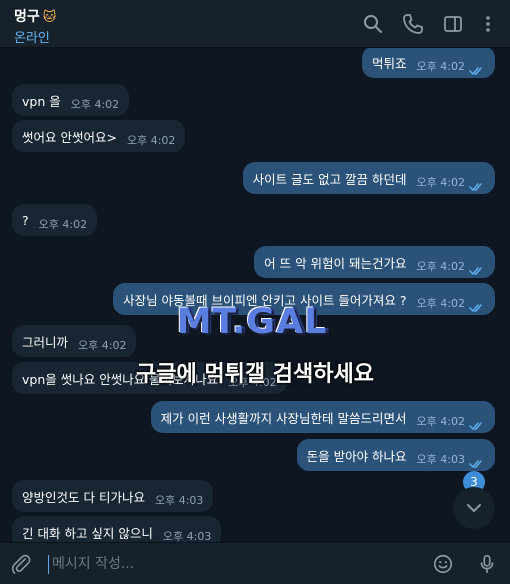  Describe the element at coordinates (487, 564) in the screenshot. I see `microphone-icon` at that location.